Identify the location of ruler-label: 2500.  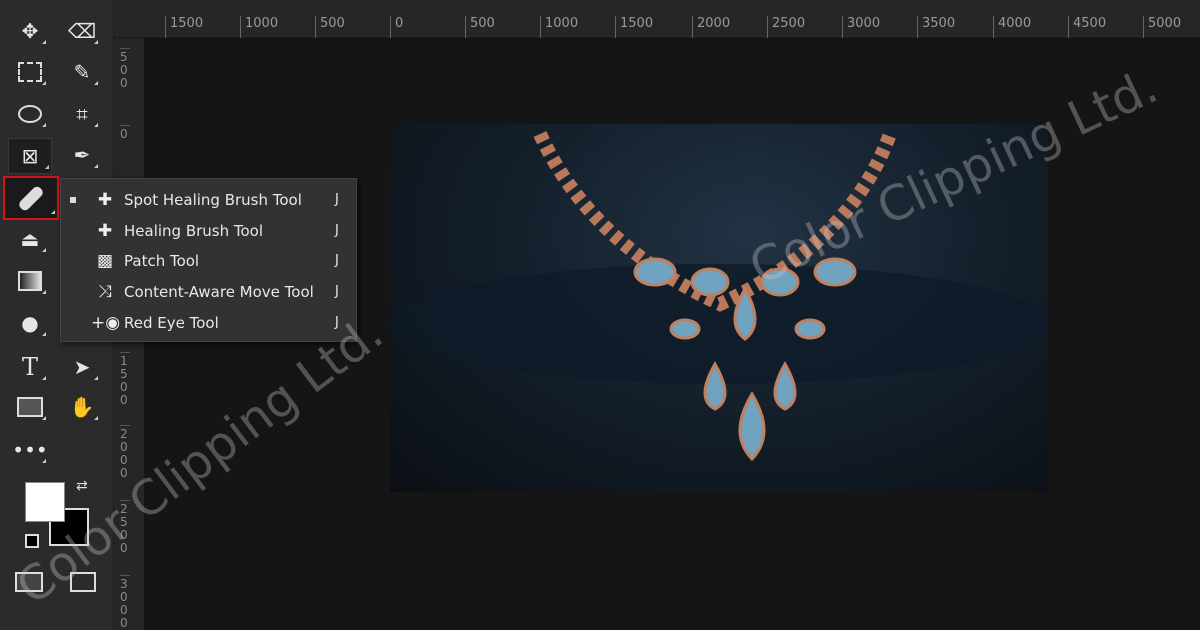
(786, 27).